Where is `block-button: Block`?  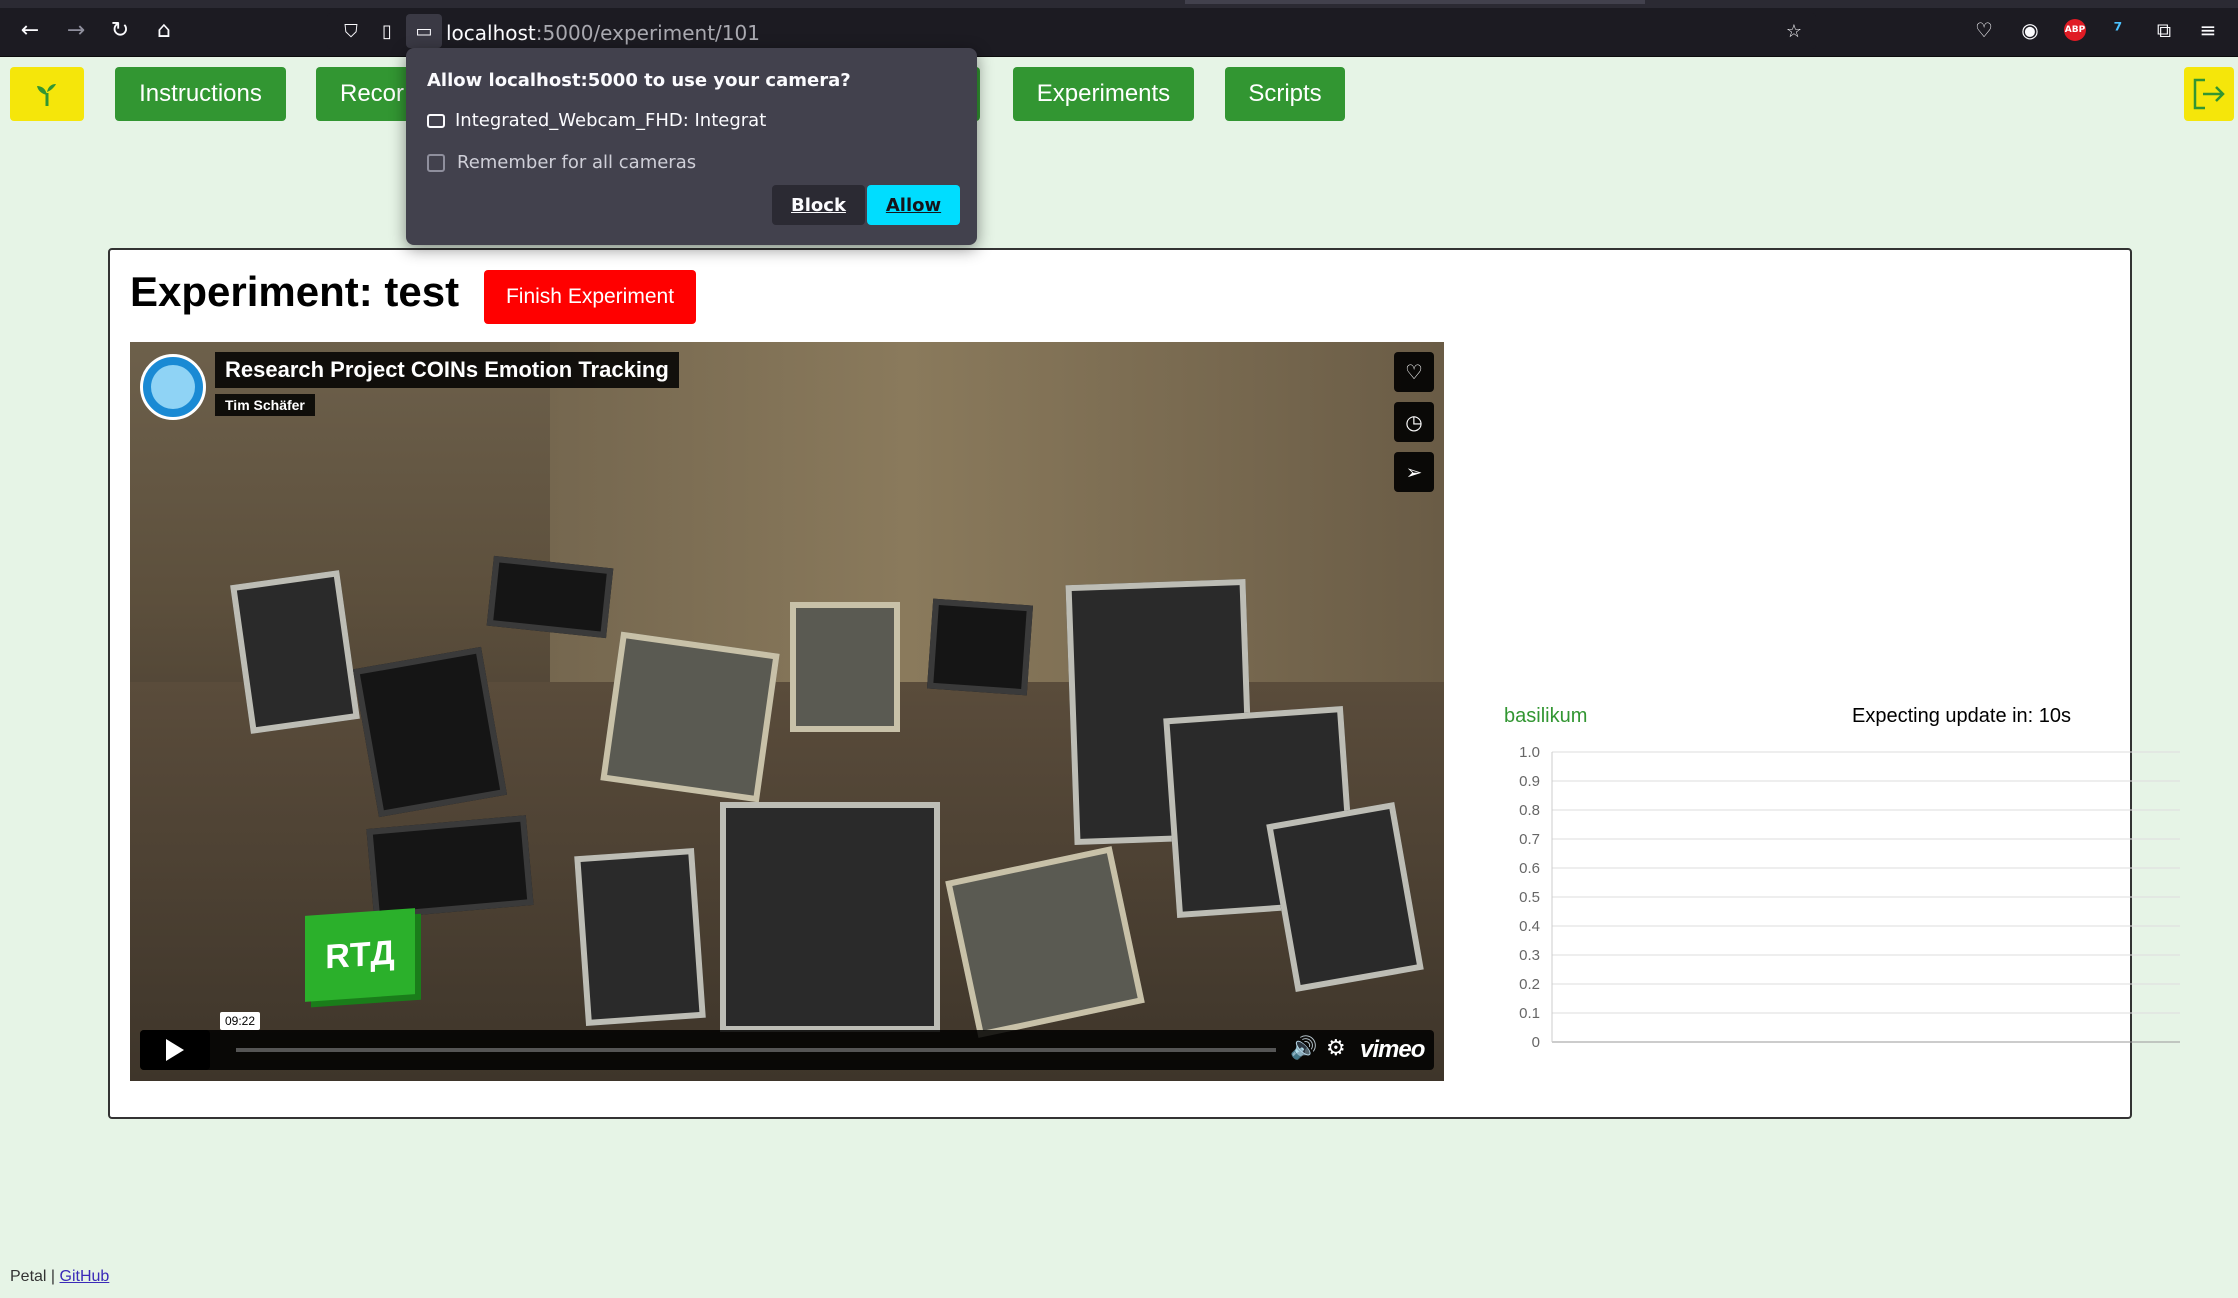
block-button: Block is located at coordinates (818, 205).